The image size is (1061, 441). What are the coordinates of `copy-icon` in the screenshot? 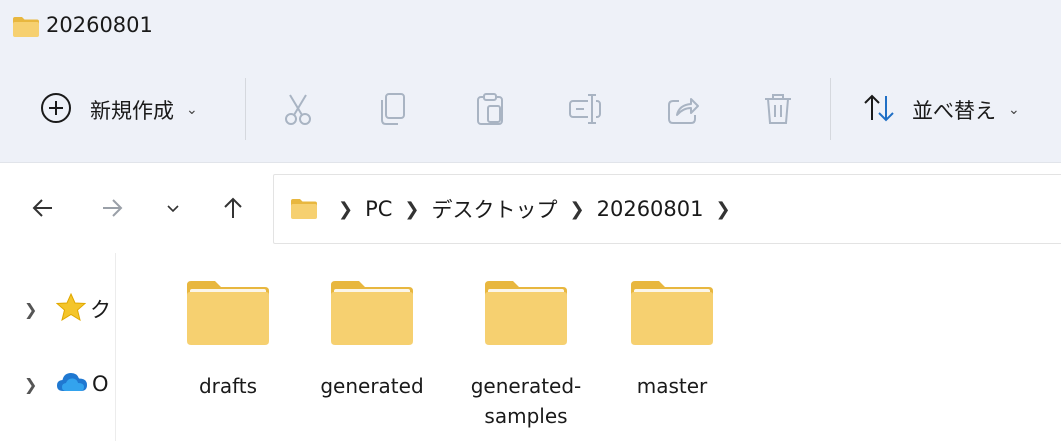 It's located at (393, 109).